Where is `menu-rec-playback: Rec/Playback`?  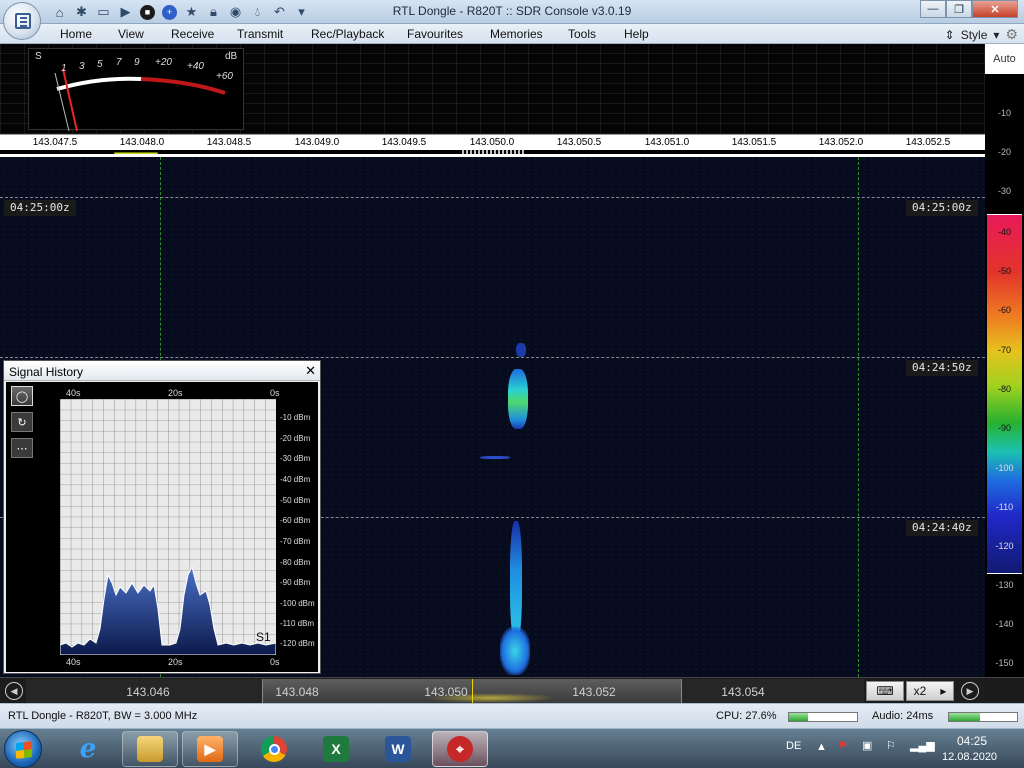
menu-rec-playback: Rec/Playback is located at coordinates (347, 34).